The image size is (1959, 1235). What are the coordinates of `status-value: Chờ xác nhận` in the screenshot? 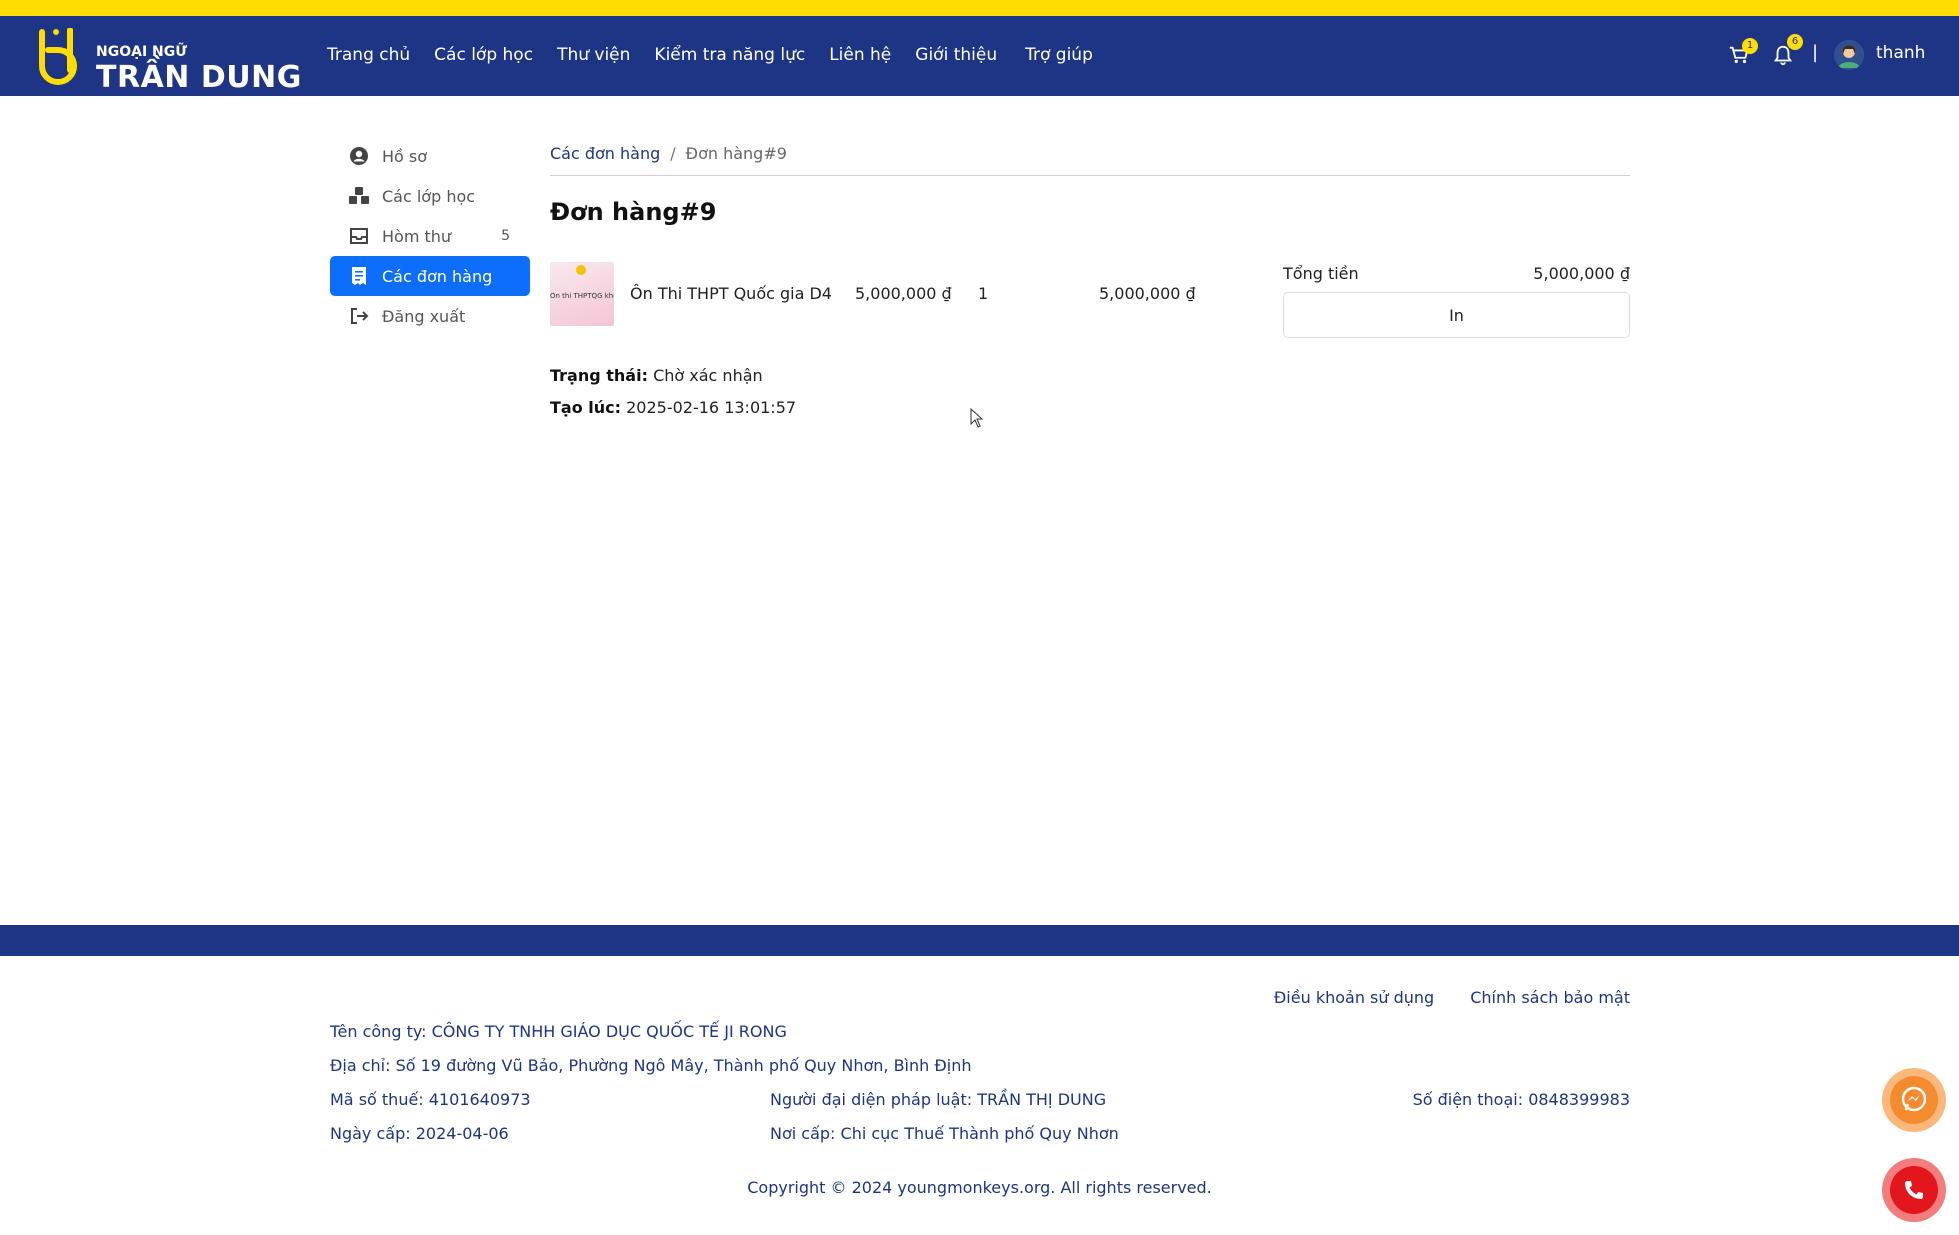 It's located at (708, 375).